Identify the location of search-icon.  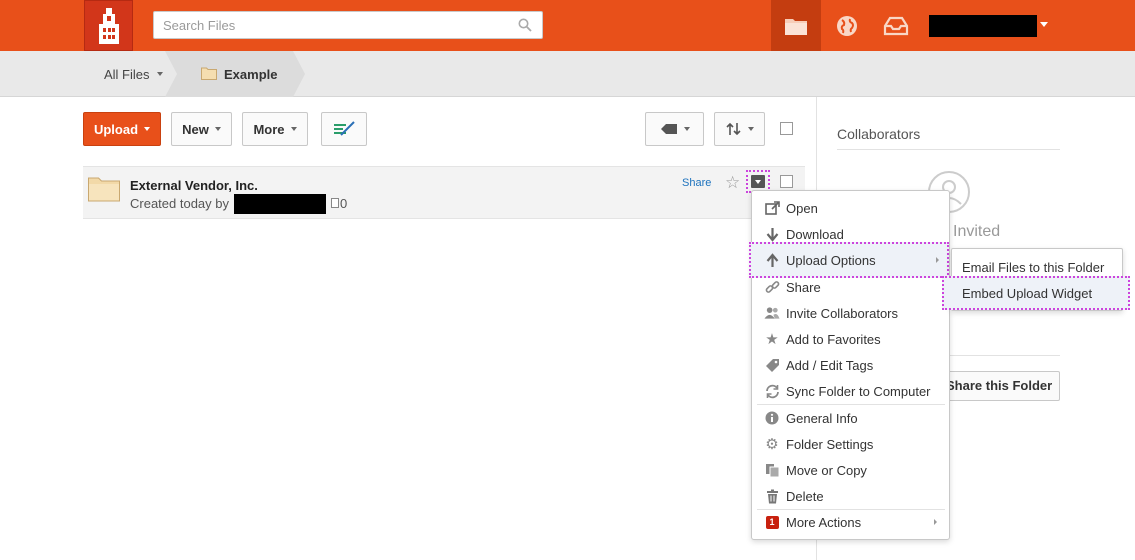
(525, 25).